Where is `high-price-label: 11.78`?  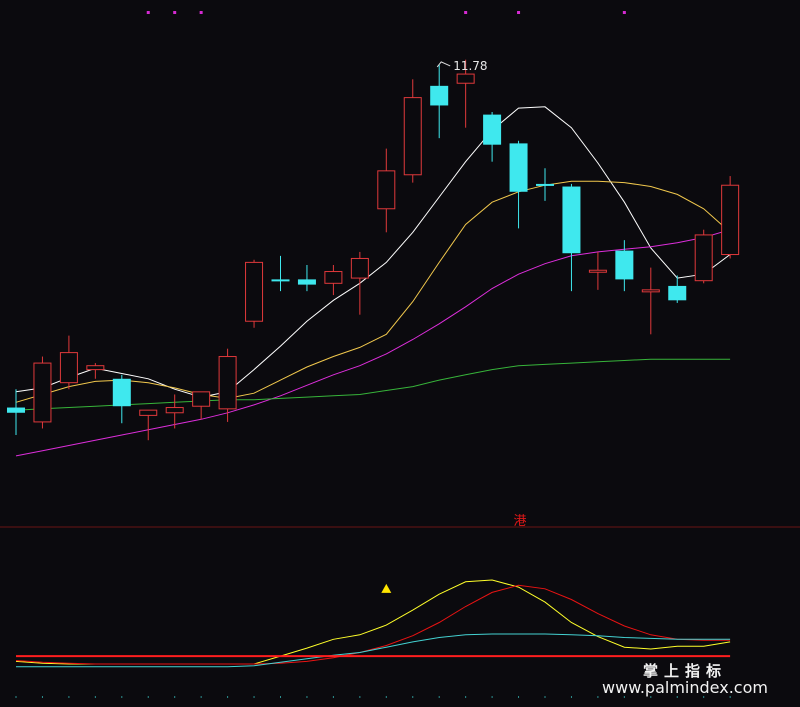 high-price-label: 11.78 is located at coordinates (470, 66).